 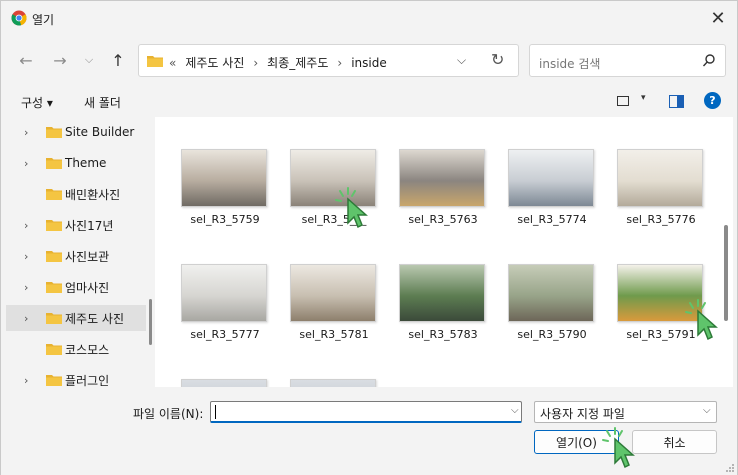 What do you see at coordinates (100, 132) in the screenshot?
I see `nav-tree-label: Site Builder` at bounding box center [100, 132].